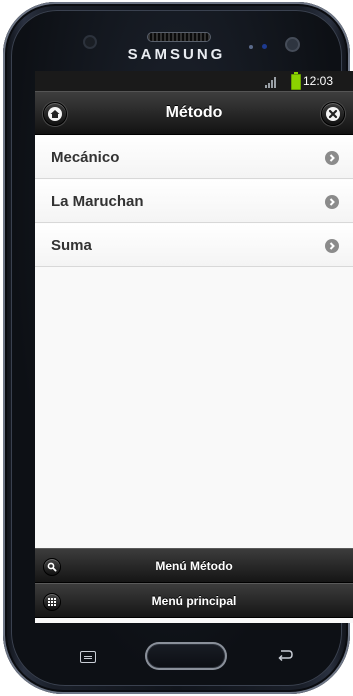 The width and height of the screenshot is (353, 696). Describe the element at coordinates (272, 82) in the screenshot. I see `signal-icon` at that location.